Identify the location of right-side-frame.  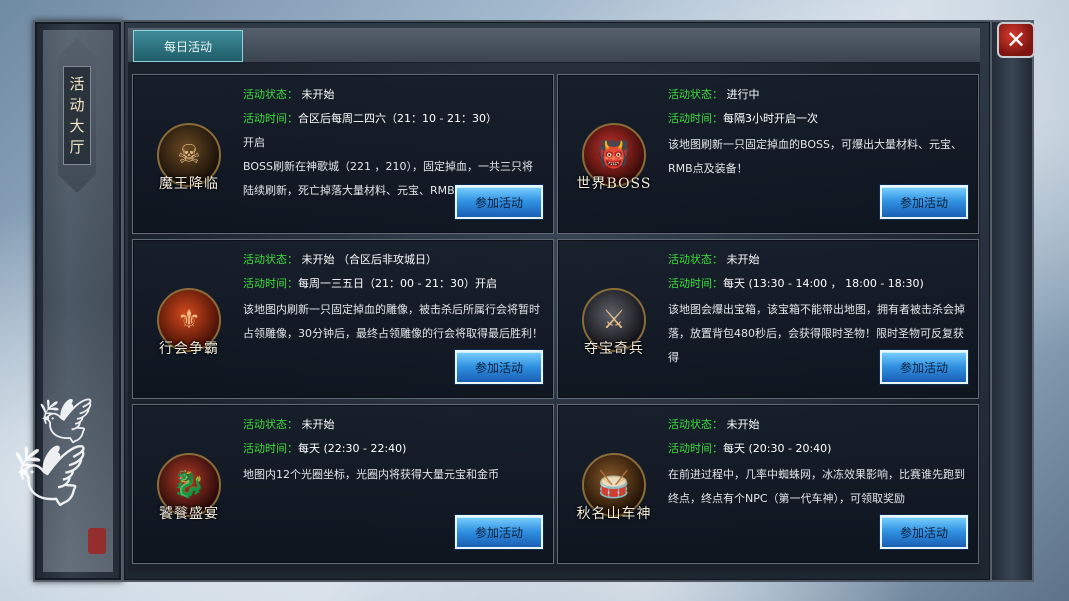
(1012, 301).